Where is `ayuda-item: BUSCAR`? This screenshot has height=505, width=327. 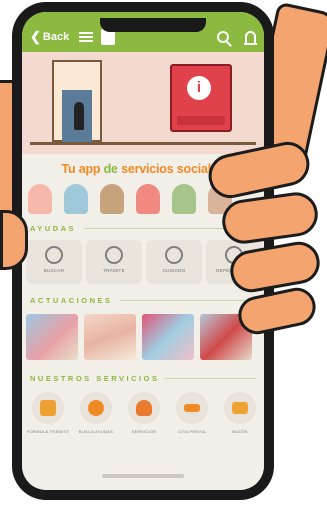 ayuda-item: BUSCAR is located at coordinates (54, 262).